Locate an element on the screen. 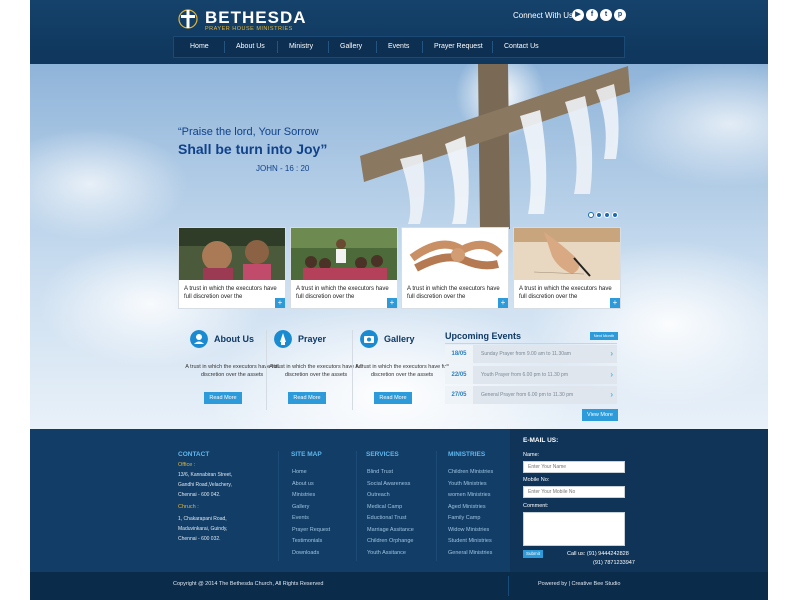 The height and width of the screenshot is (600, 800). nav-about-us: About Us is located at coordinates (250, 47).